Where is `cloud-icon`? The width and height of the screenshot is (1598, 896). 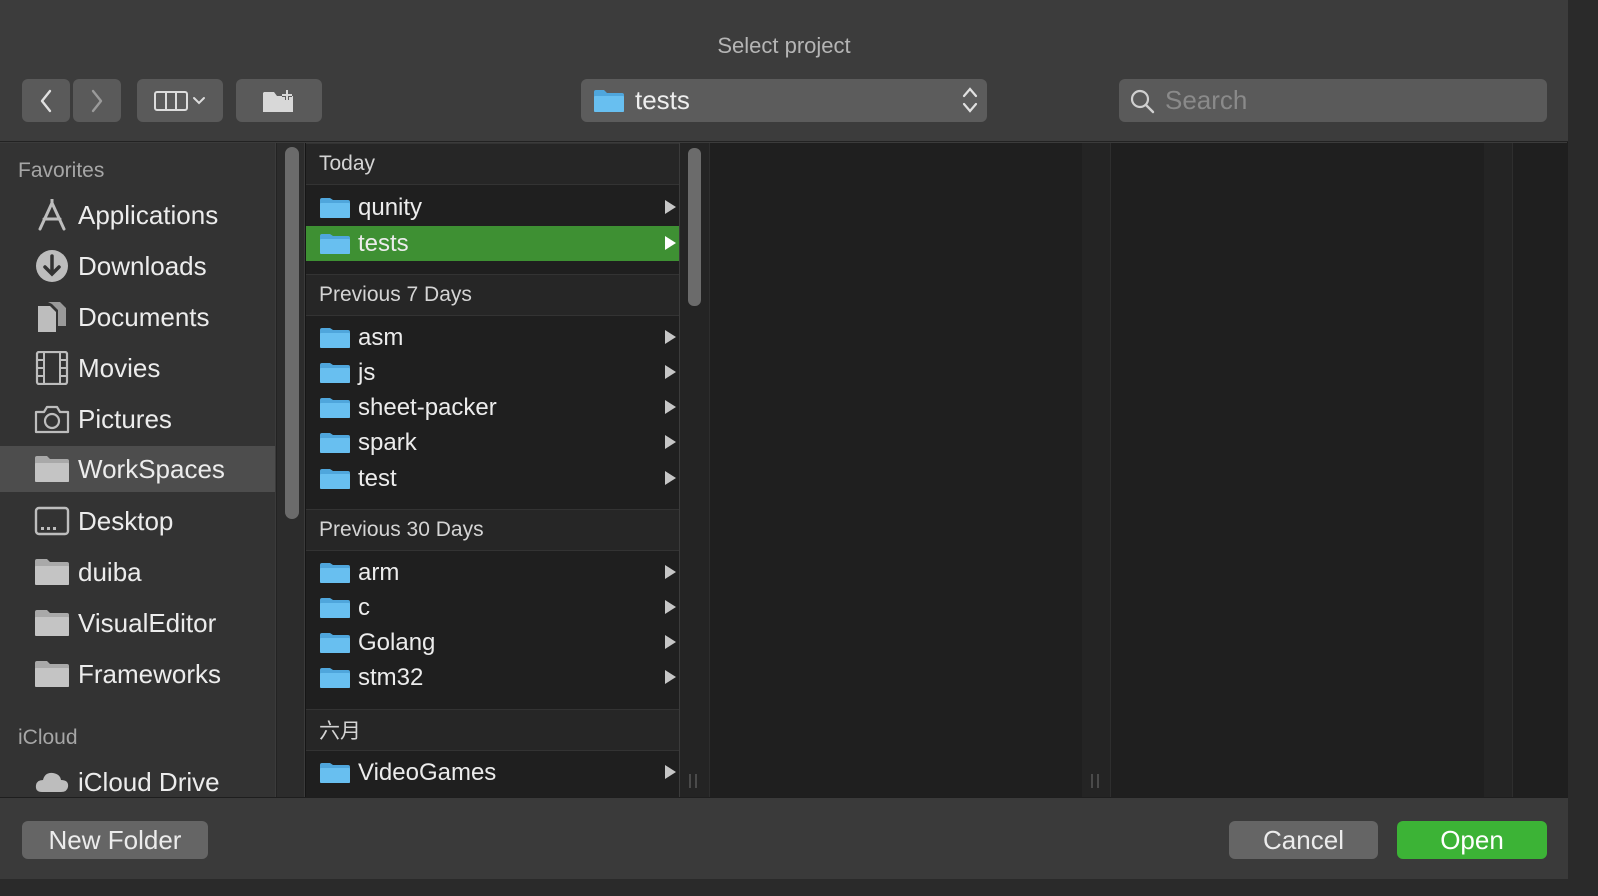 cloud-icon is located at coordinates (53, 781).